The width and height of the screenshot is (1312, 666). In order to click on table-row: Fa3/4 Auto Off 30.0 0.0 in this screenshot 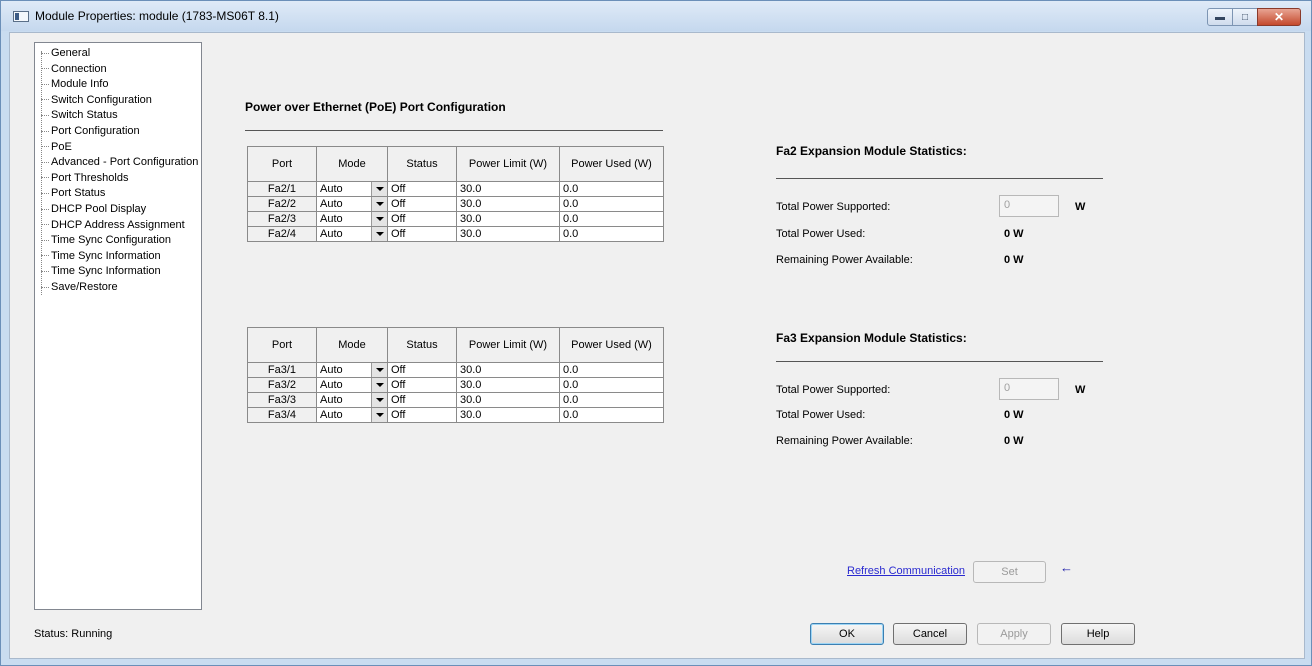, I will do `click(455, 415)`.